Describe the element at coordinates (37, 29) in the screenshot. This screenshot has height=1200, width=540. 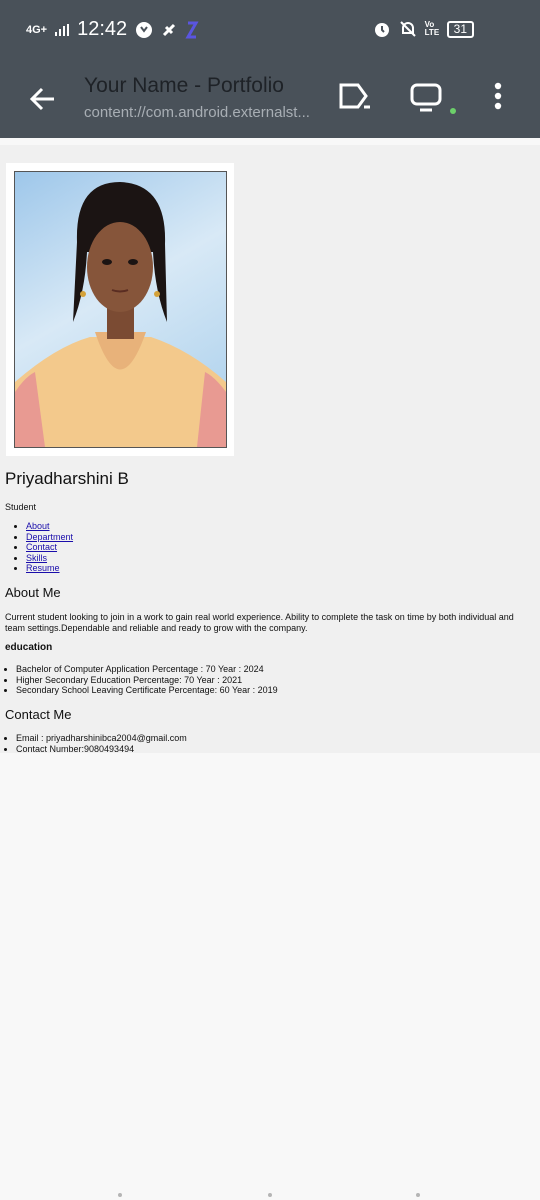
I see `network-indicator: 4G+` at that location.